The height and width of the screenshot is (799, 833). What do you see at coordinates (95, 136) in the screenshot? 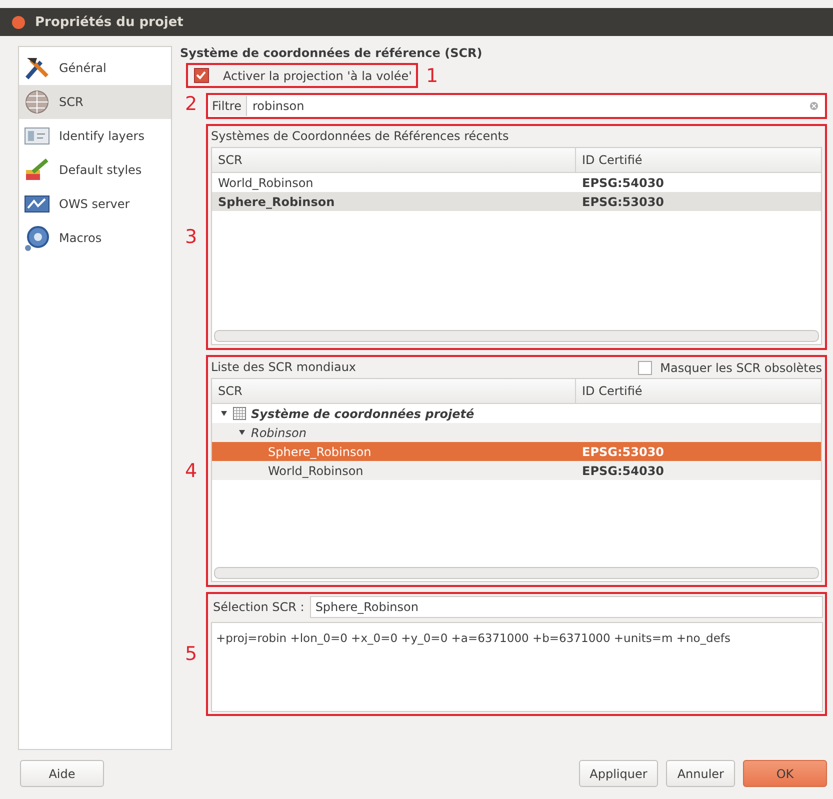
I see `sidebar-item: Identify layers` at bounding box center [95, 136].